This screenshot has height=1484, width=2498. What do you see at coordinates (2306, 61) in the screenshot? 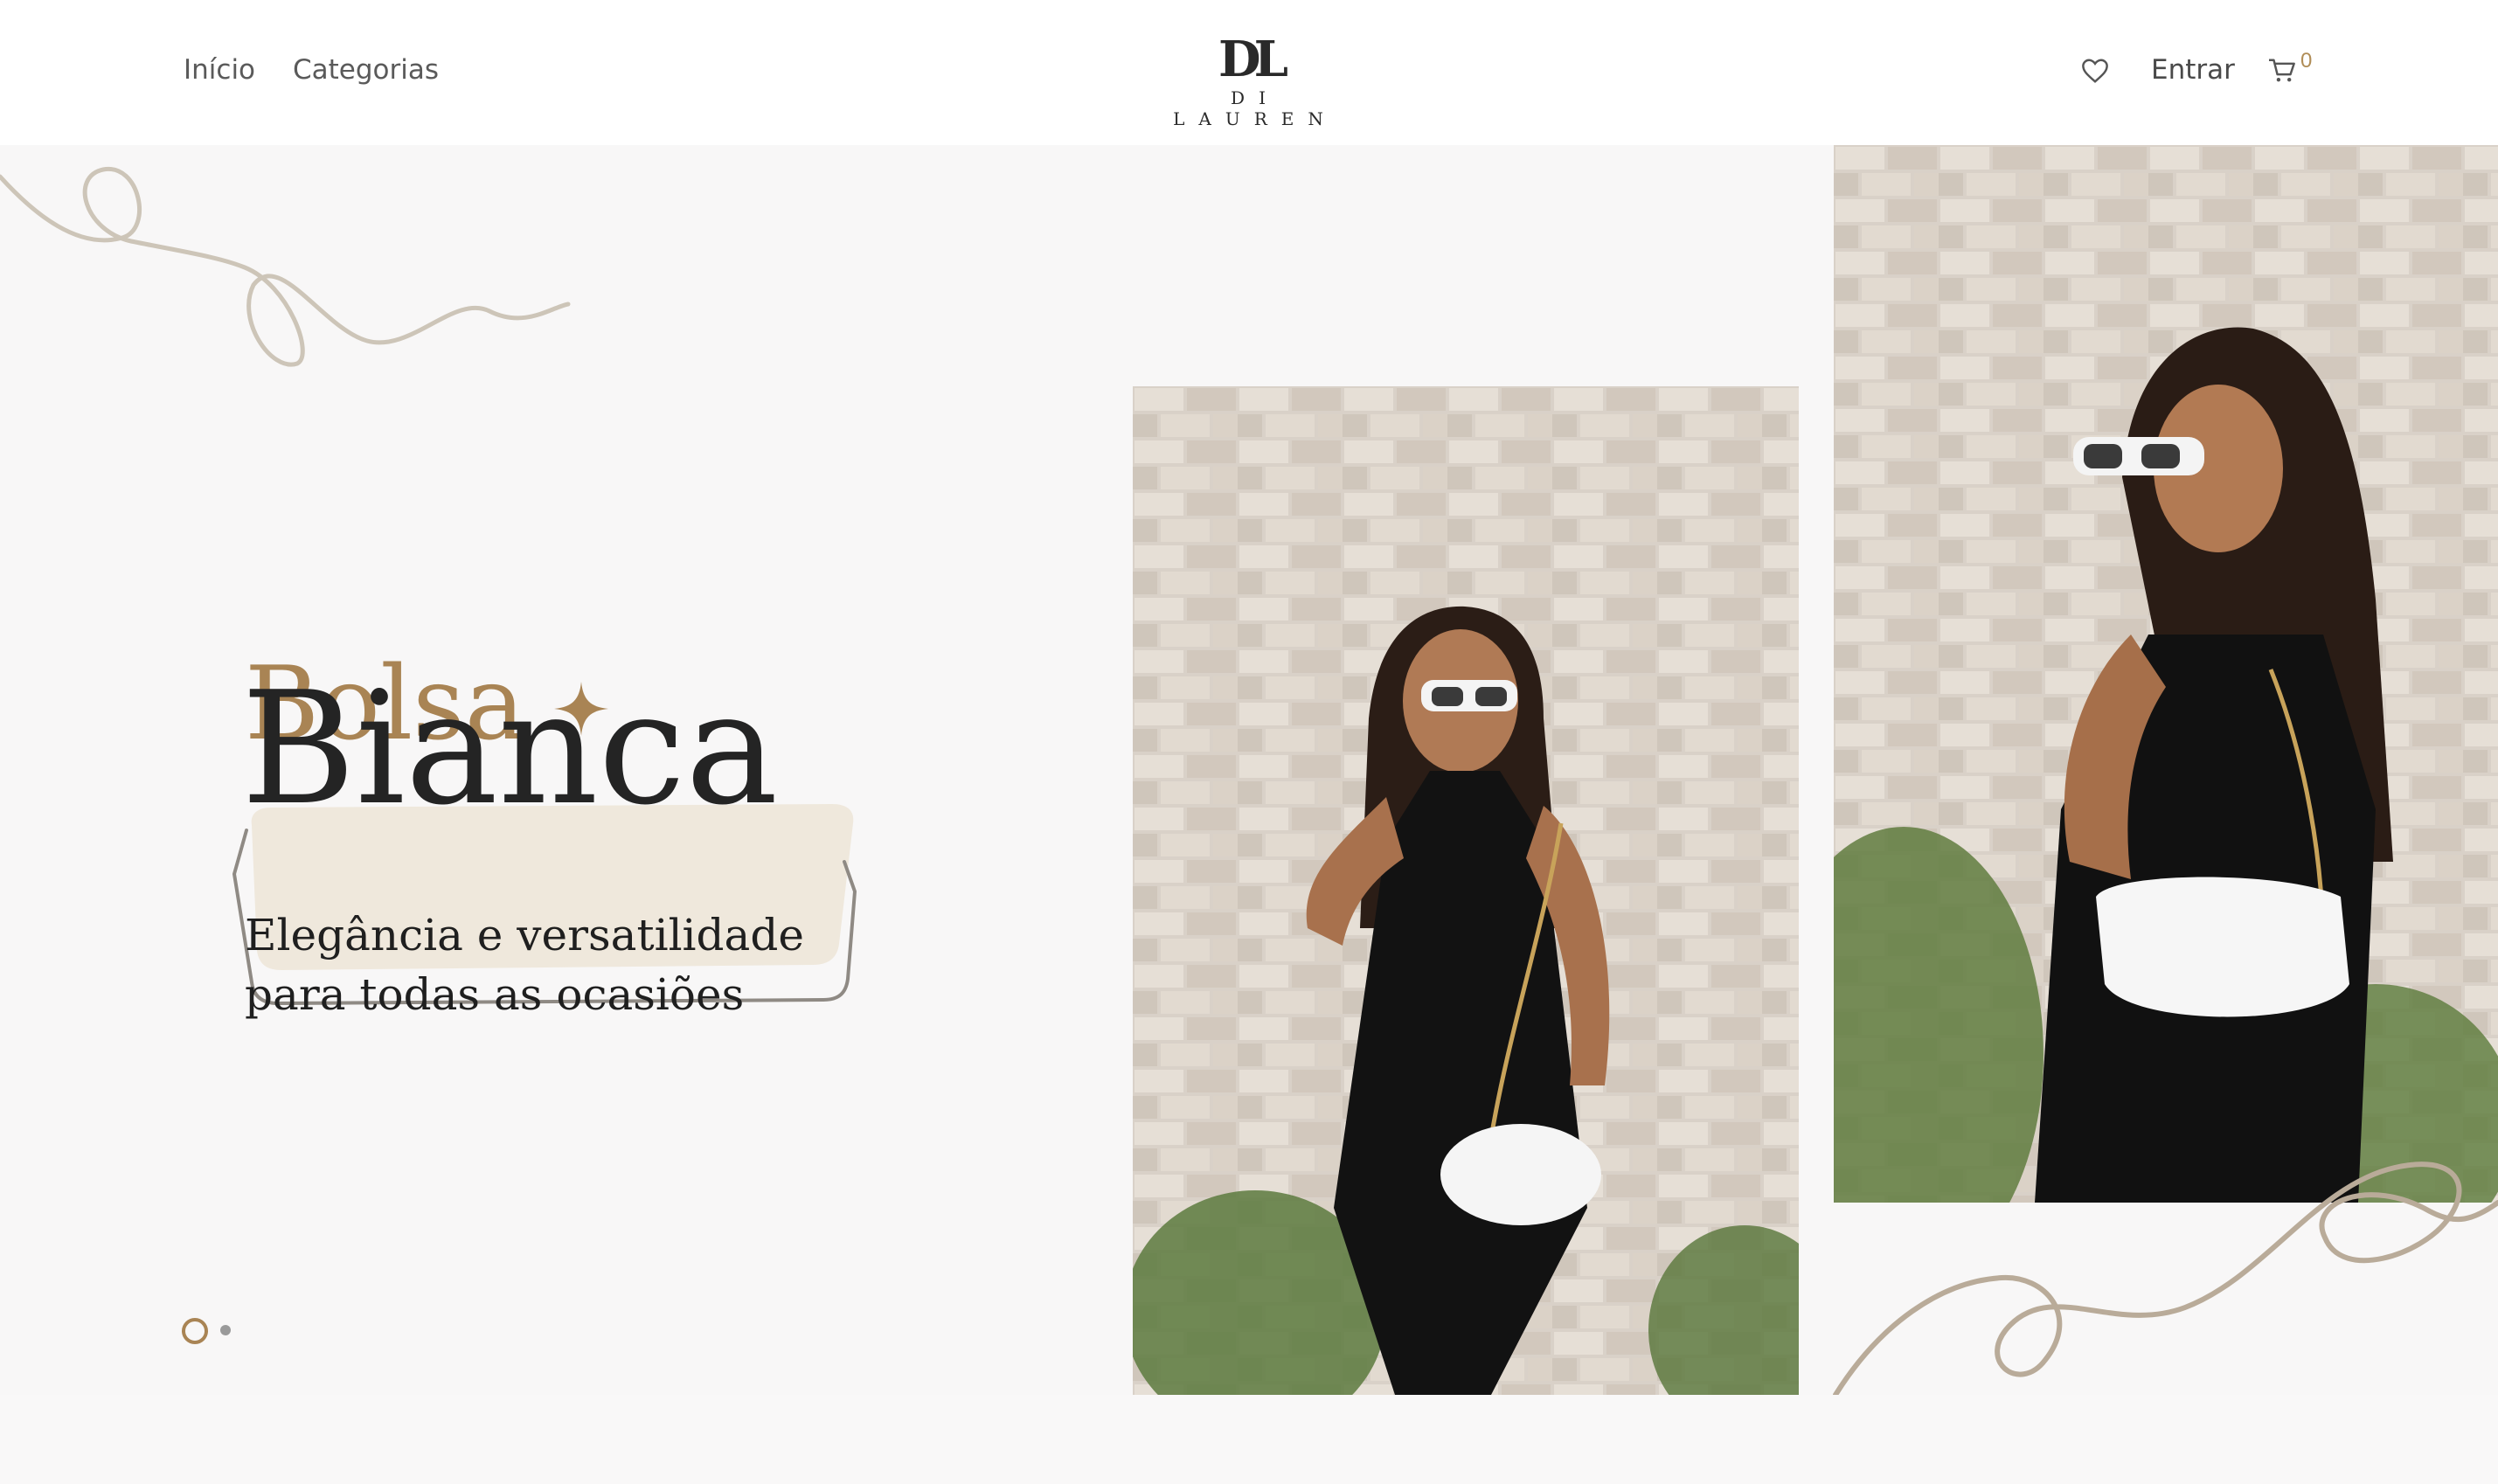
I see `cart-count-badge: 0` at bounding box center [2306, 61].